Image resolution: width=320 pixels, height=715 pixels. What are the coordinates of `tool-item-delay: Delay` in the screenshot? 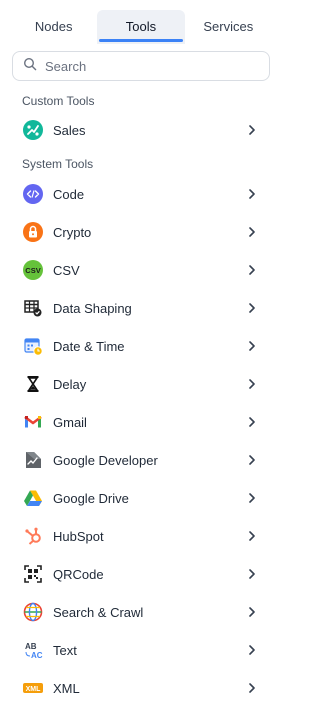 It's located at (141, 384).